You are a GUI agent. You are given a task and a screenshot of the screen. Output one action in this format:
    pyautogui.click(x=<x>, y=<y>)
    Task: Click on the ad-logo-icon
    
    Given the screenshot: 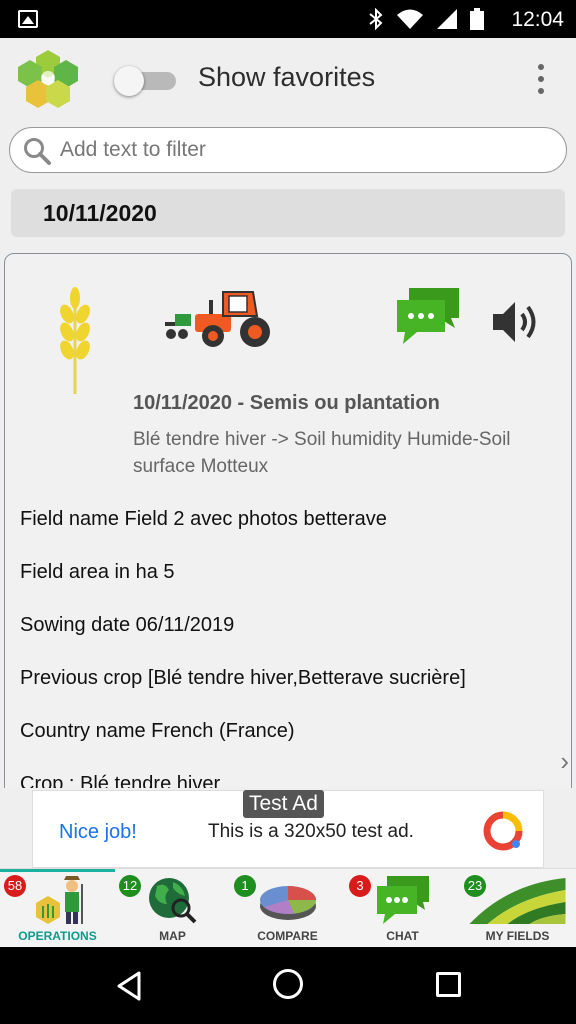 What is the action you would take?
    pyautogui.click(x=503, y=831)
    